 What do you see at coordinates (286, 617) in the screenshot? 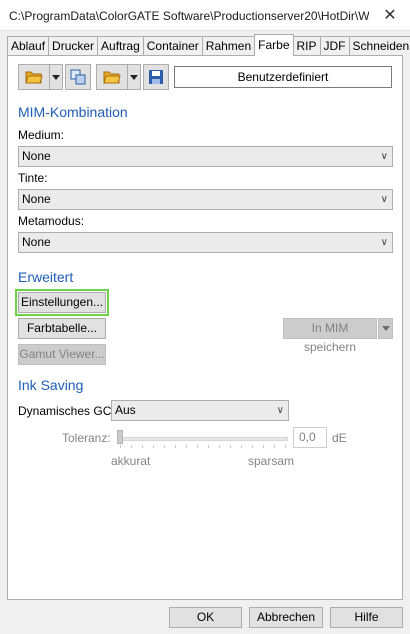
I see `cancel-button: Abbrechen` at bounding box center [286, 617].